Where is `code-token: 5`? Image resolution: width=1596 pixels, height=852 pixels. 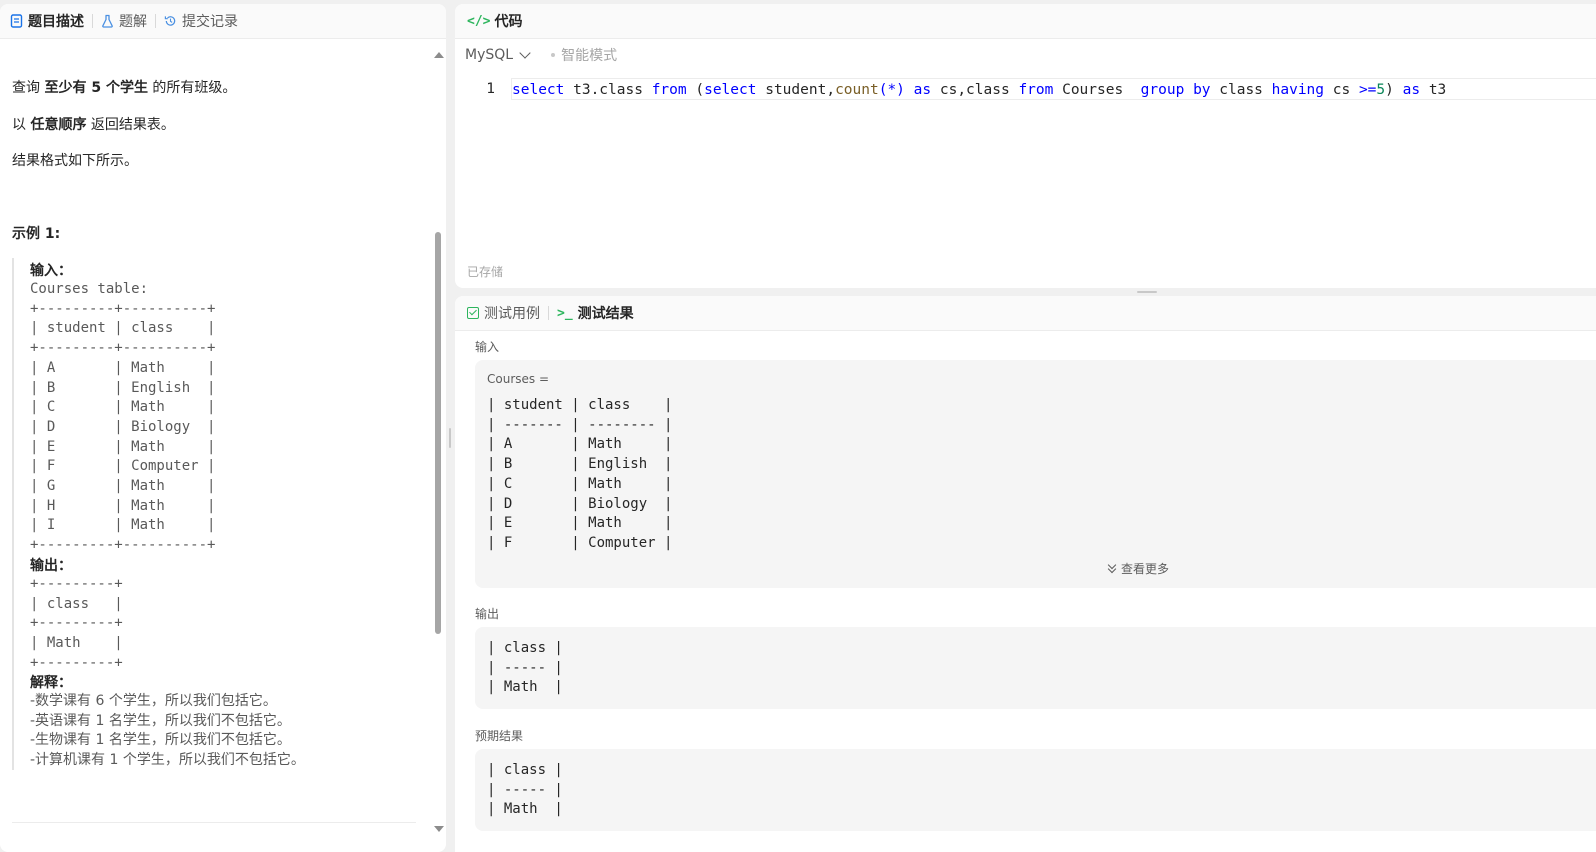 code-token: 5 is located at coordinates (1381, 90).